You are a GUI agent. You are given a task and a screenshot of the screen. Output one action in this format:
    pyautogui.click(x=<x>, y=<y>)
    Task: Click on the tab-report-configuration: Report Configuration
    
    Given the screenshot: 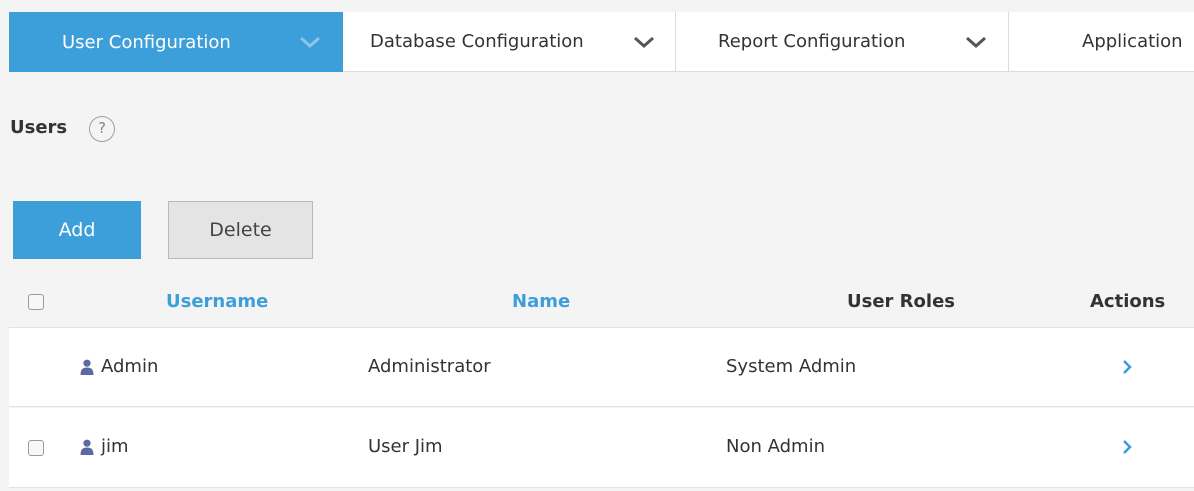 What is the action you would take?
    pyautogui.click(x=842, y=42)
    